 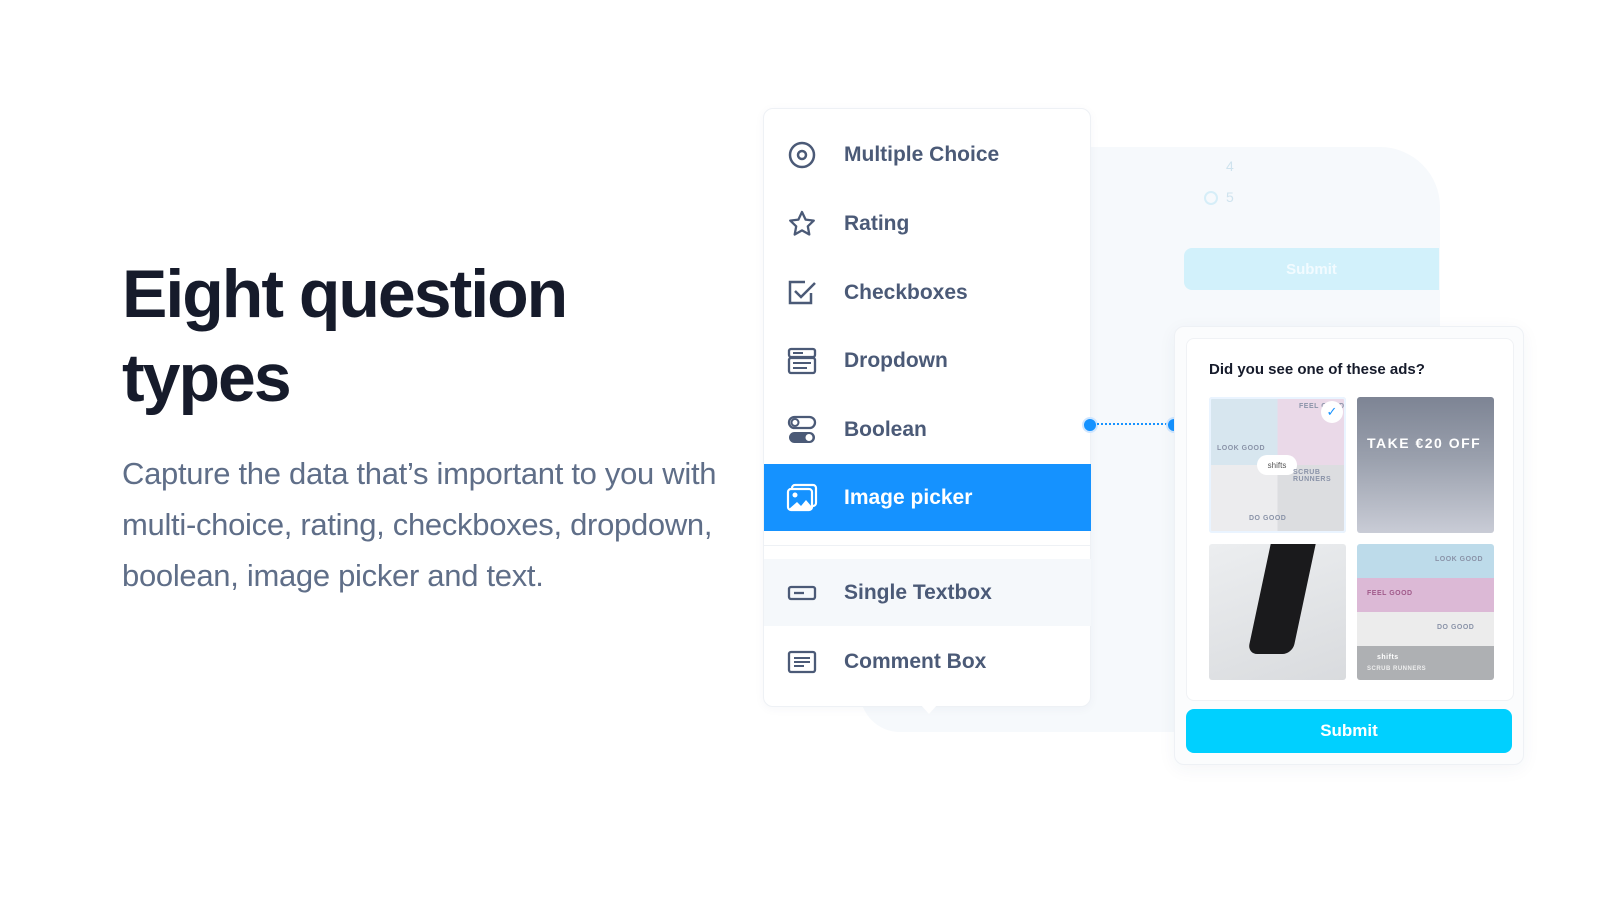 What do you see at coordinates (877, 223) in the screenshot?
I see `menu-item-label: Rating` at bounding box center [877, 223].